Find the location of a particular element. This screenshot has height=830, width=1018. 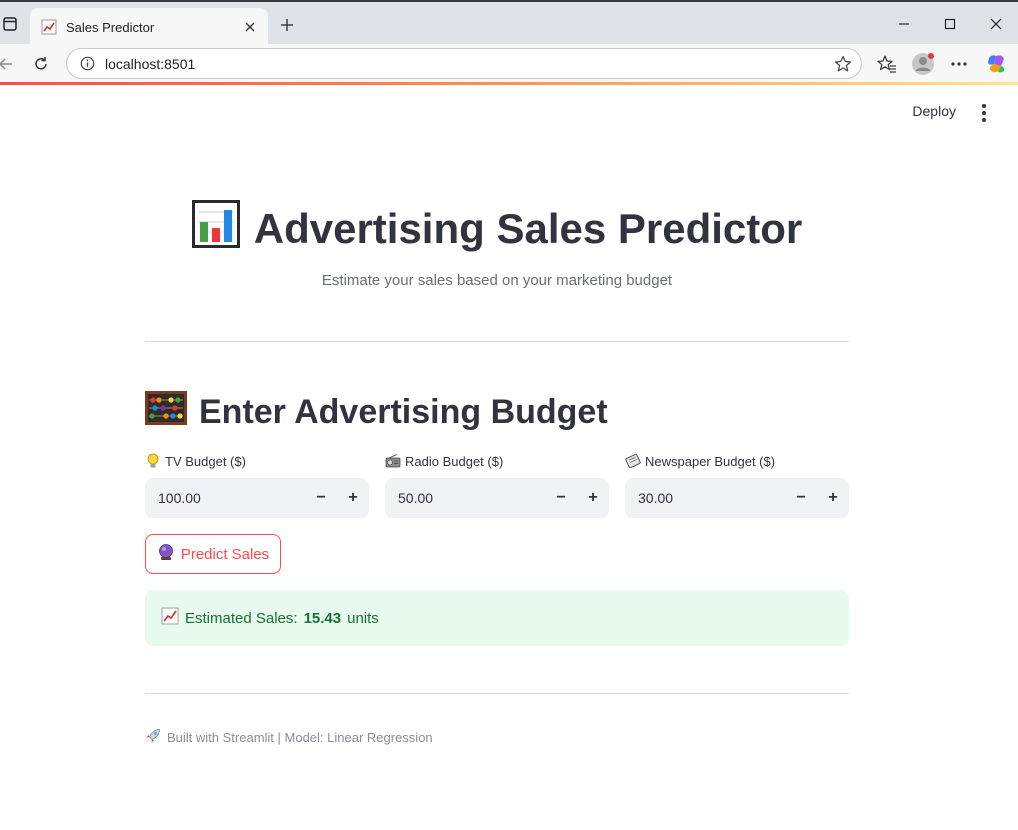

radio-budget-value: 50.00 is located at coordinates (471, 498).